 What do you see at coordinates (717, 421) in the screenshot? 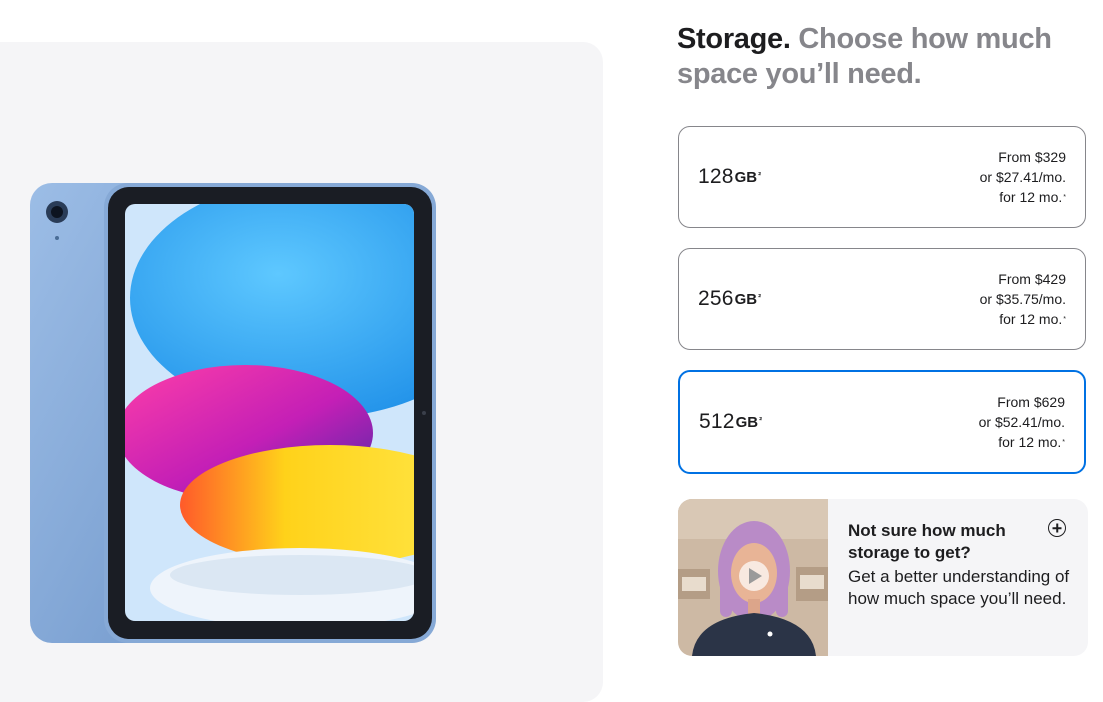
I see `storage-size-number: 512` at bounding box center [717, 421].